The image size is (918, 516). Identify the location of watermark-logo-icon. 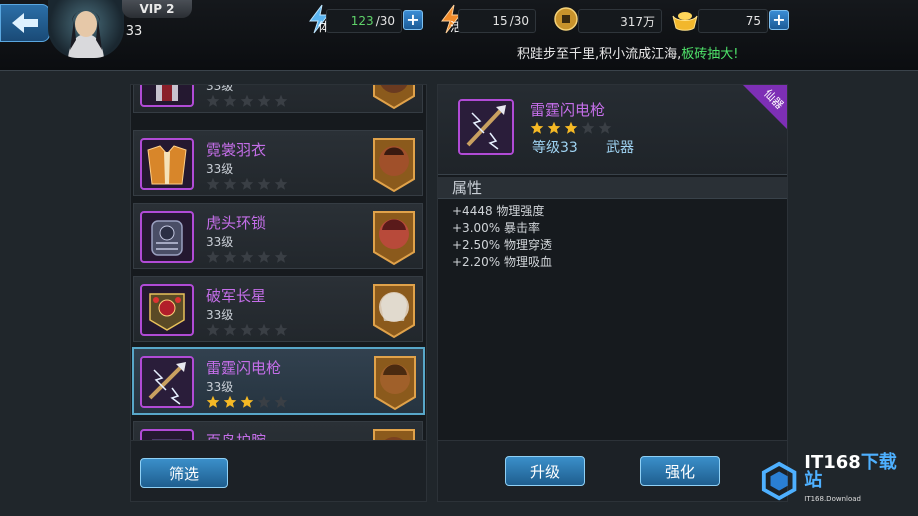
(779, 481).